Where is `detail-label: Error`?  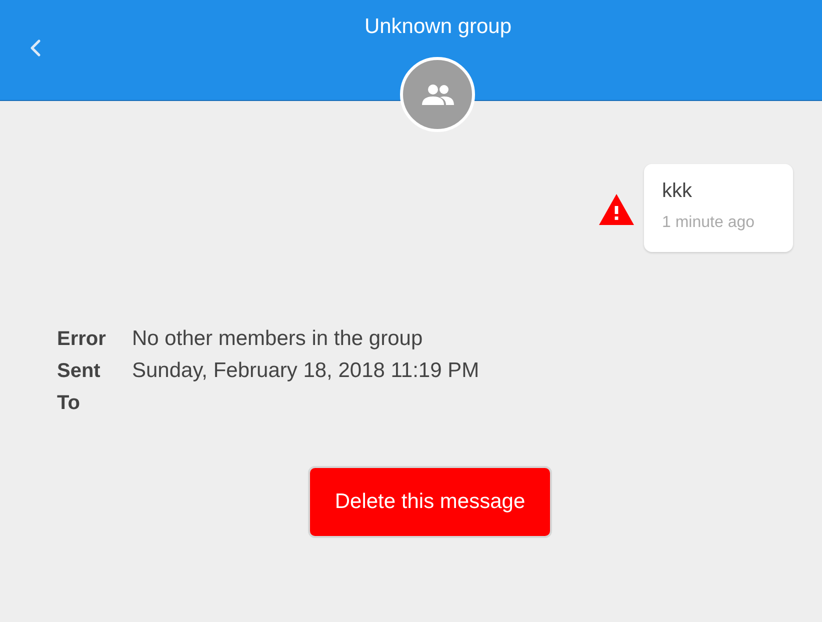
detail-label: Error is located at coordinates (82, 339).